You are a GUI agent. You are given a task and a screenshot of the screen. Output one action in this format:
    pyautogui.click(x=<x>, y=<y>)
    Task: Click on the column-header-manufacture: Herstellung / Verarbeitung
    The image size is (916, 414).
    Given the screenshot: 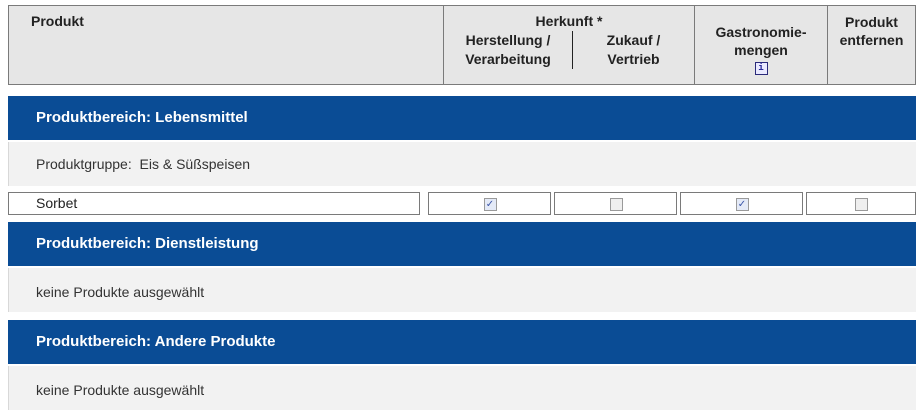 What is the action you would take?
    pyautogui.click(x=508, y=50)
    